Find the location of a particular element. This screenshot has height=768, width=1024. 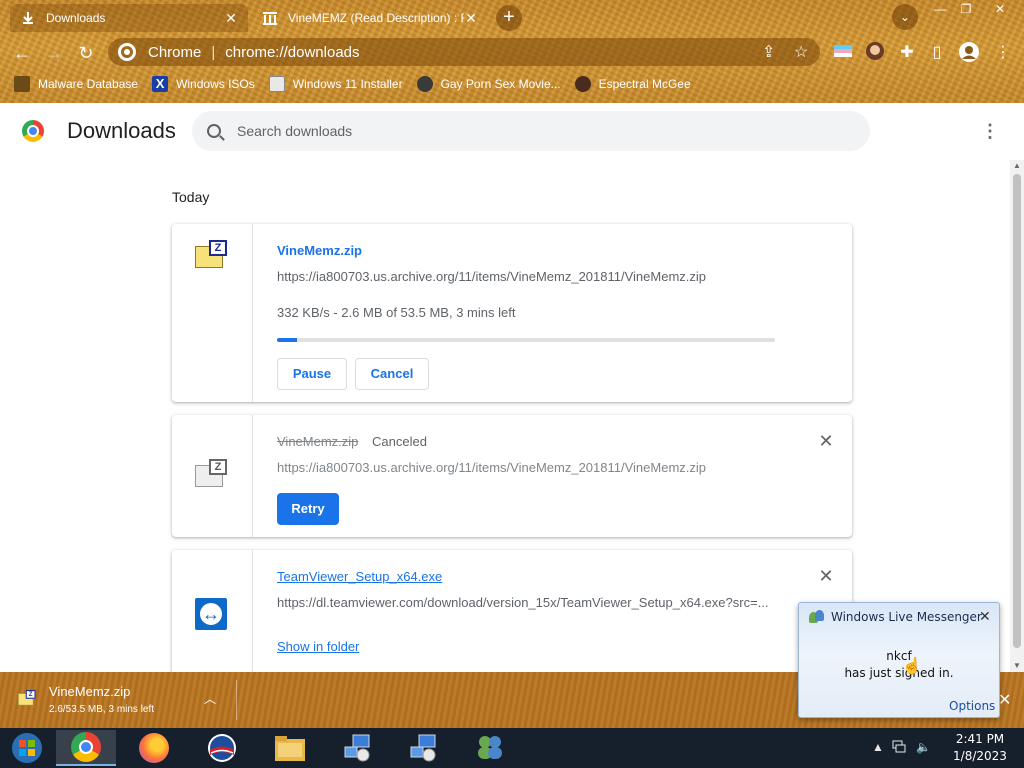

minimize-button: — is located at coordinates (940, 9).